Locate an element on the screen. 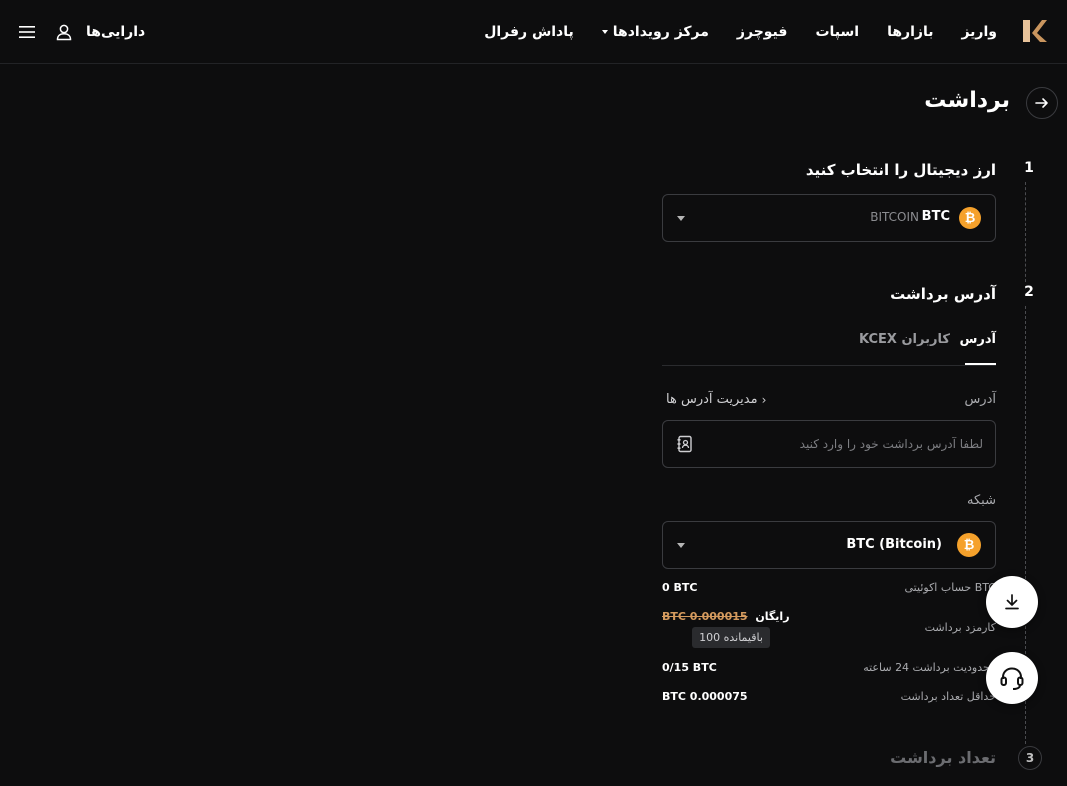 The height and width of the screenshot is (786, 1067). network-select: BTC (Bitcoin) ₿ is located at coordinates (829, 545).